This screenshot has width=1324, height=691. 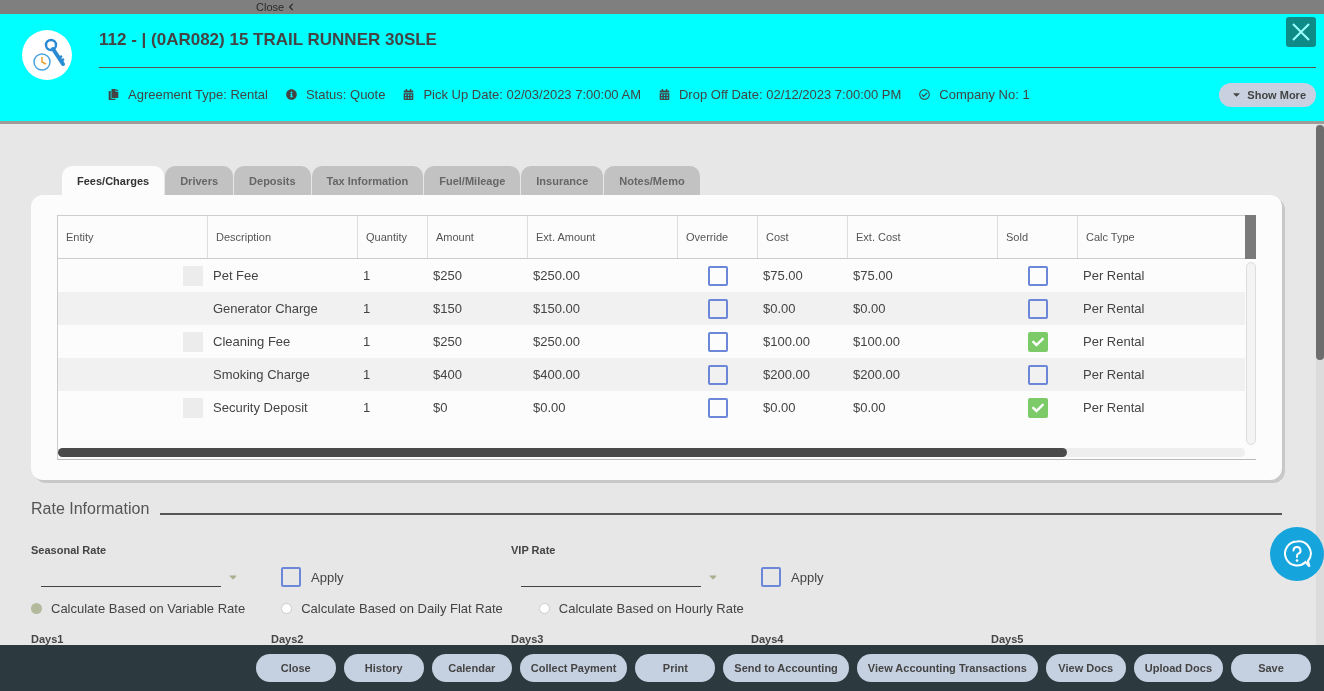 I want to click on check-icon, so click(x=1038, y=341).